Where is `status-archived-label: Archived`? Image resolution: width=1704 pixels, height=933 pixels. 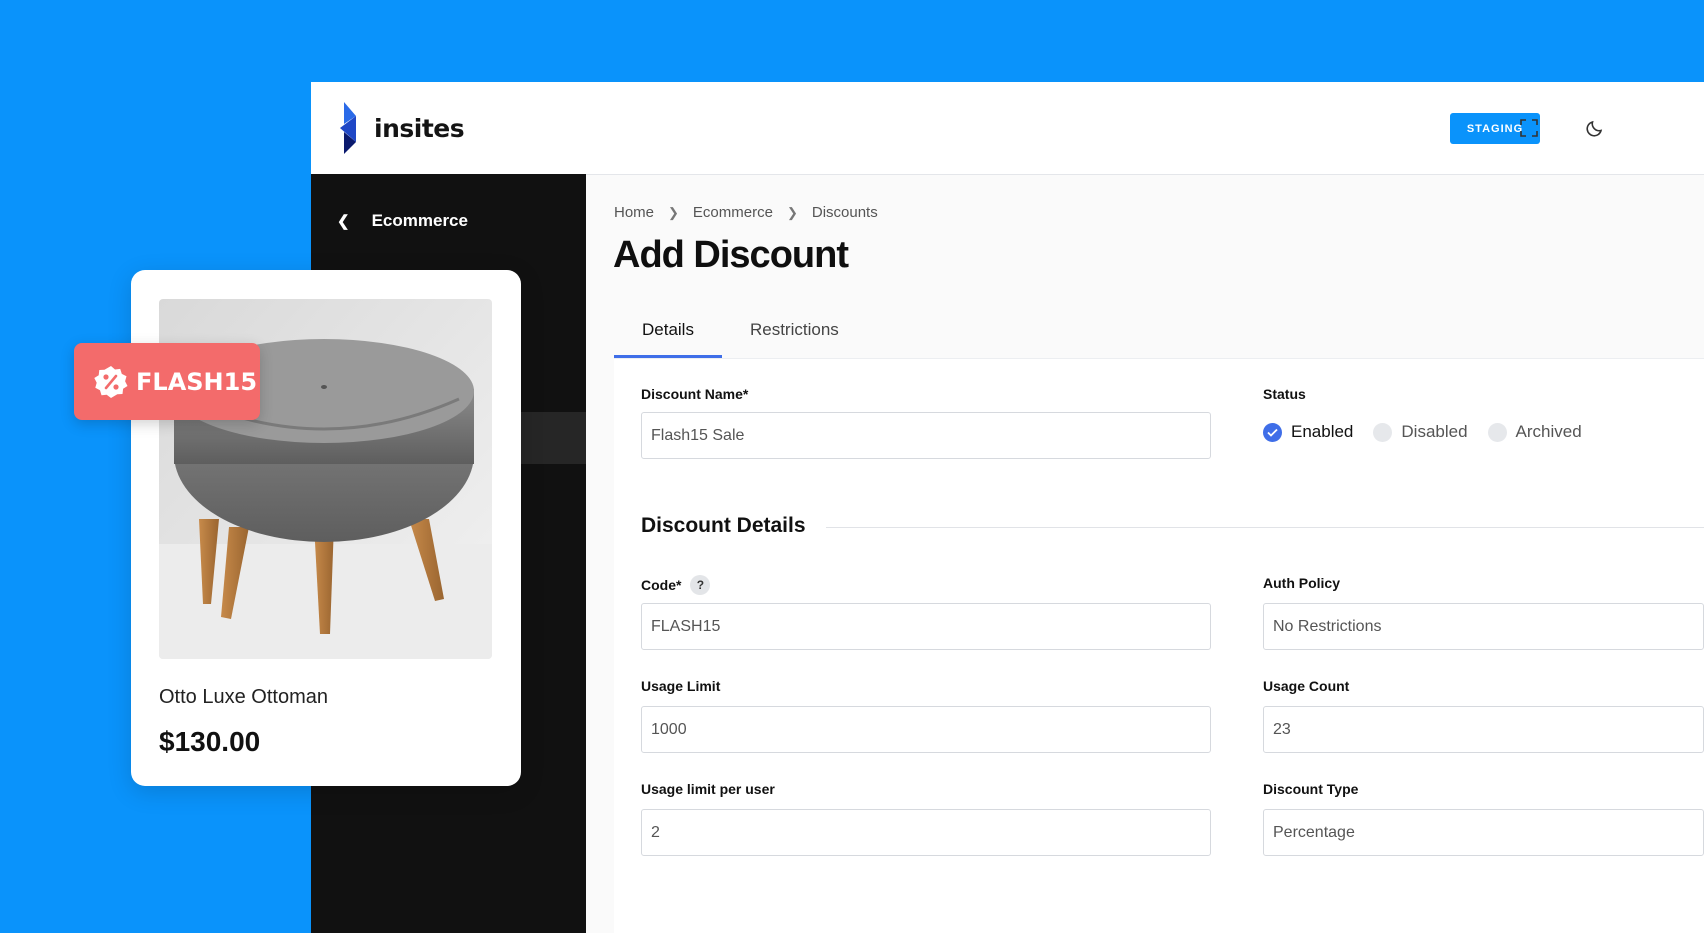
status-archived-label: Archived is located at coordinates (1548, 431).